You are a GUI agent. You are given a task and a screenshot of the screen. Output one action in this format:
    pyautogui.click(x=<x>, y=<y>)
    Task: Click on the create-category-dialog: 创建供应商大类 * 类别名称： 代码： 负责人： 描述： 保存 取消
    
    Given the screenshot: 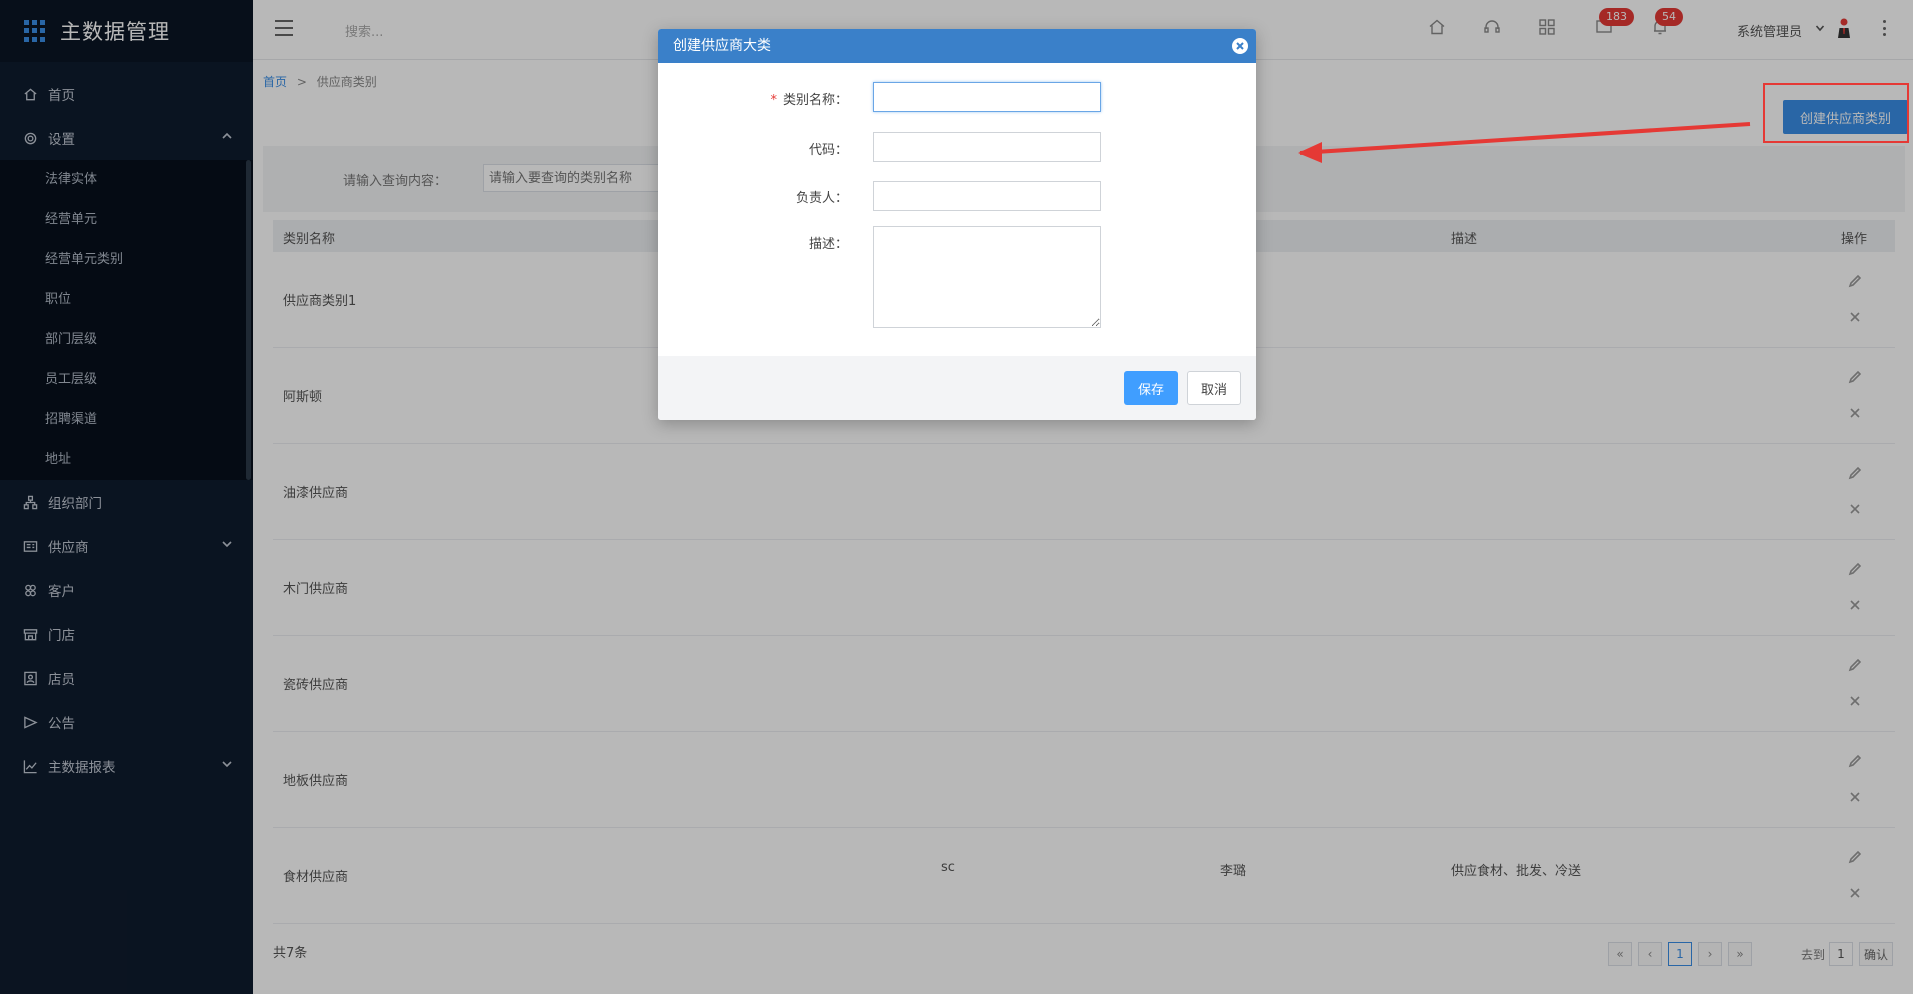 What is the action you would take?
    pyautogui.click(x=957, y=224)
    